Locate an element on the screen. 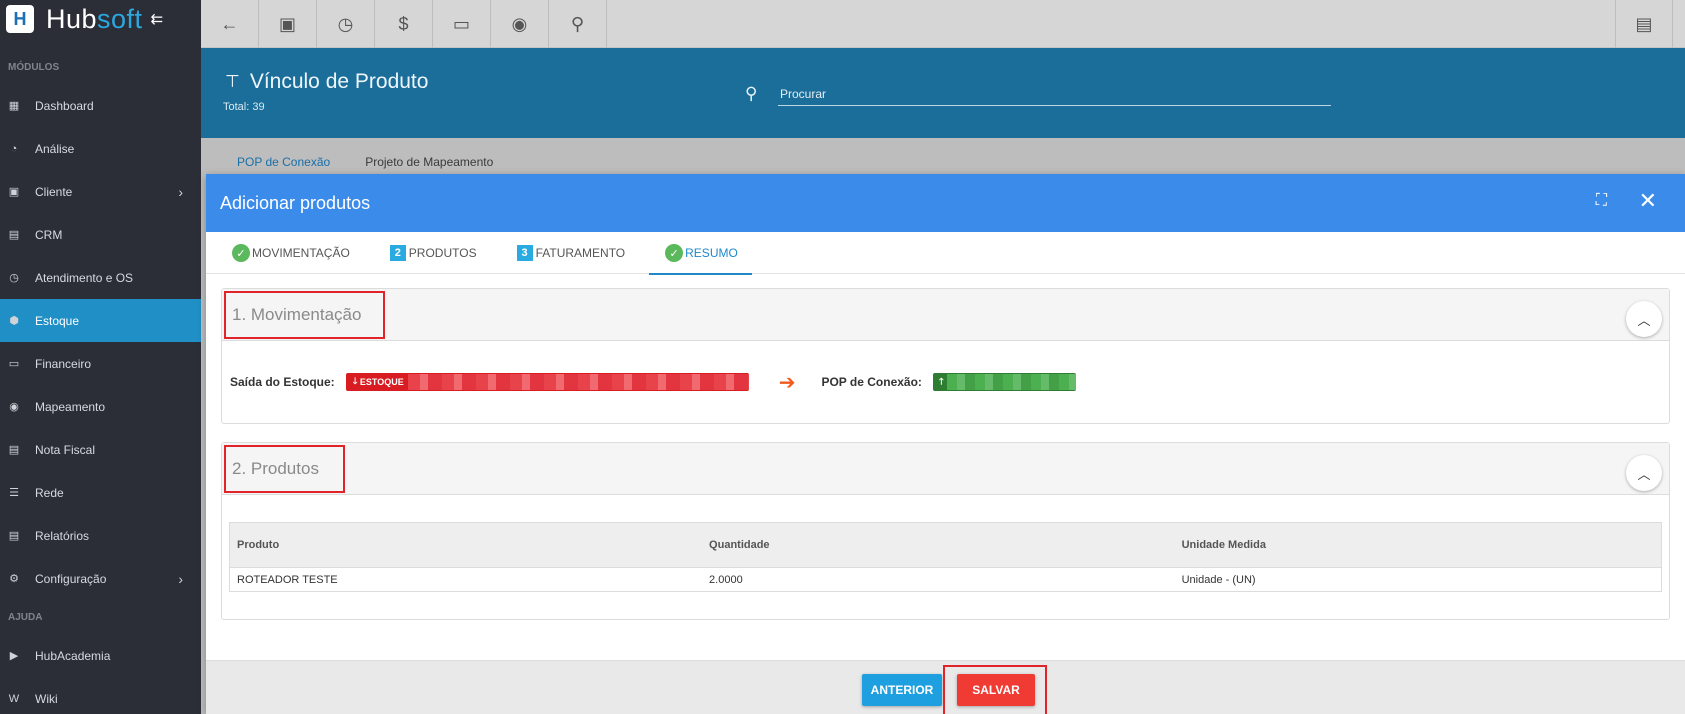 The width and height of the screenshot is (1685, 714). money-icon: ▭ is located at coordinates (14, 363).